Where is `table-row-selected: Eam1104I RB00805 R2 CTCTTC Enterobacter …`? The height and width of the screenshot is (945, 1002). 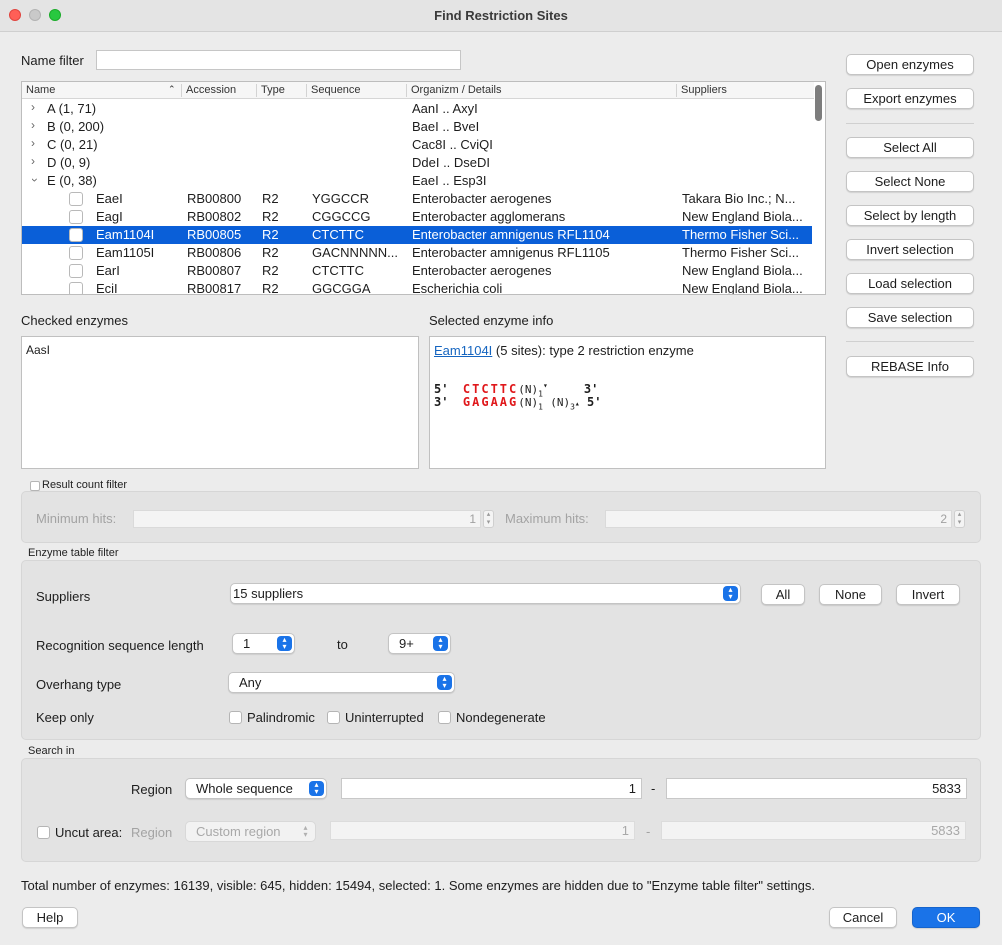
table-row-selected: Eam1104I RB00805 R2 CTCTTC Enterobacter … is located at coordinates (417, 235).